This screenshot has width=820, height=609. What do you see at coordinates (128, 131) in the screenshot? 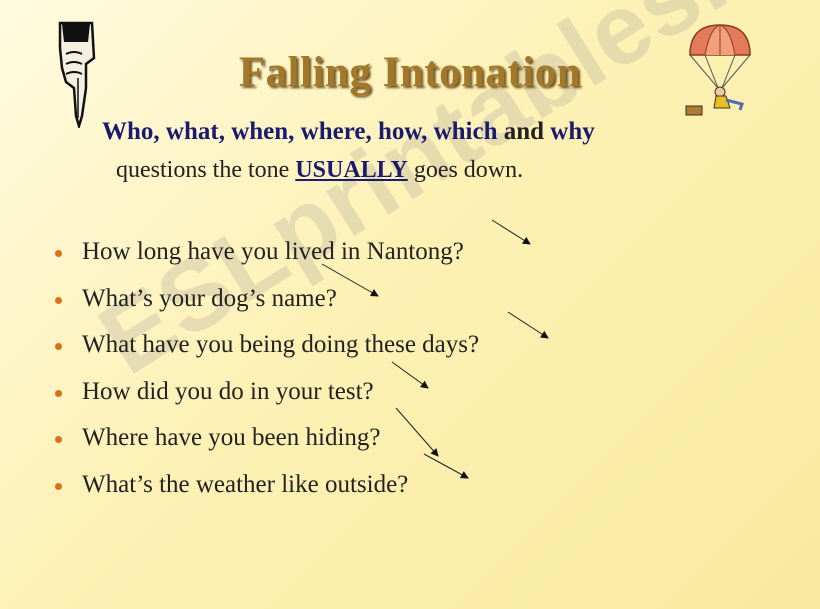
I see `question-word: Who` at bounding box center [128, 131].